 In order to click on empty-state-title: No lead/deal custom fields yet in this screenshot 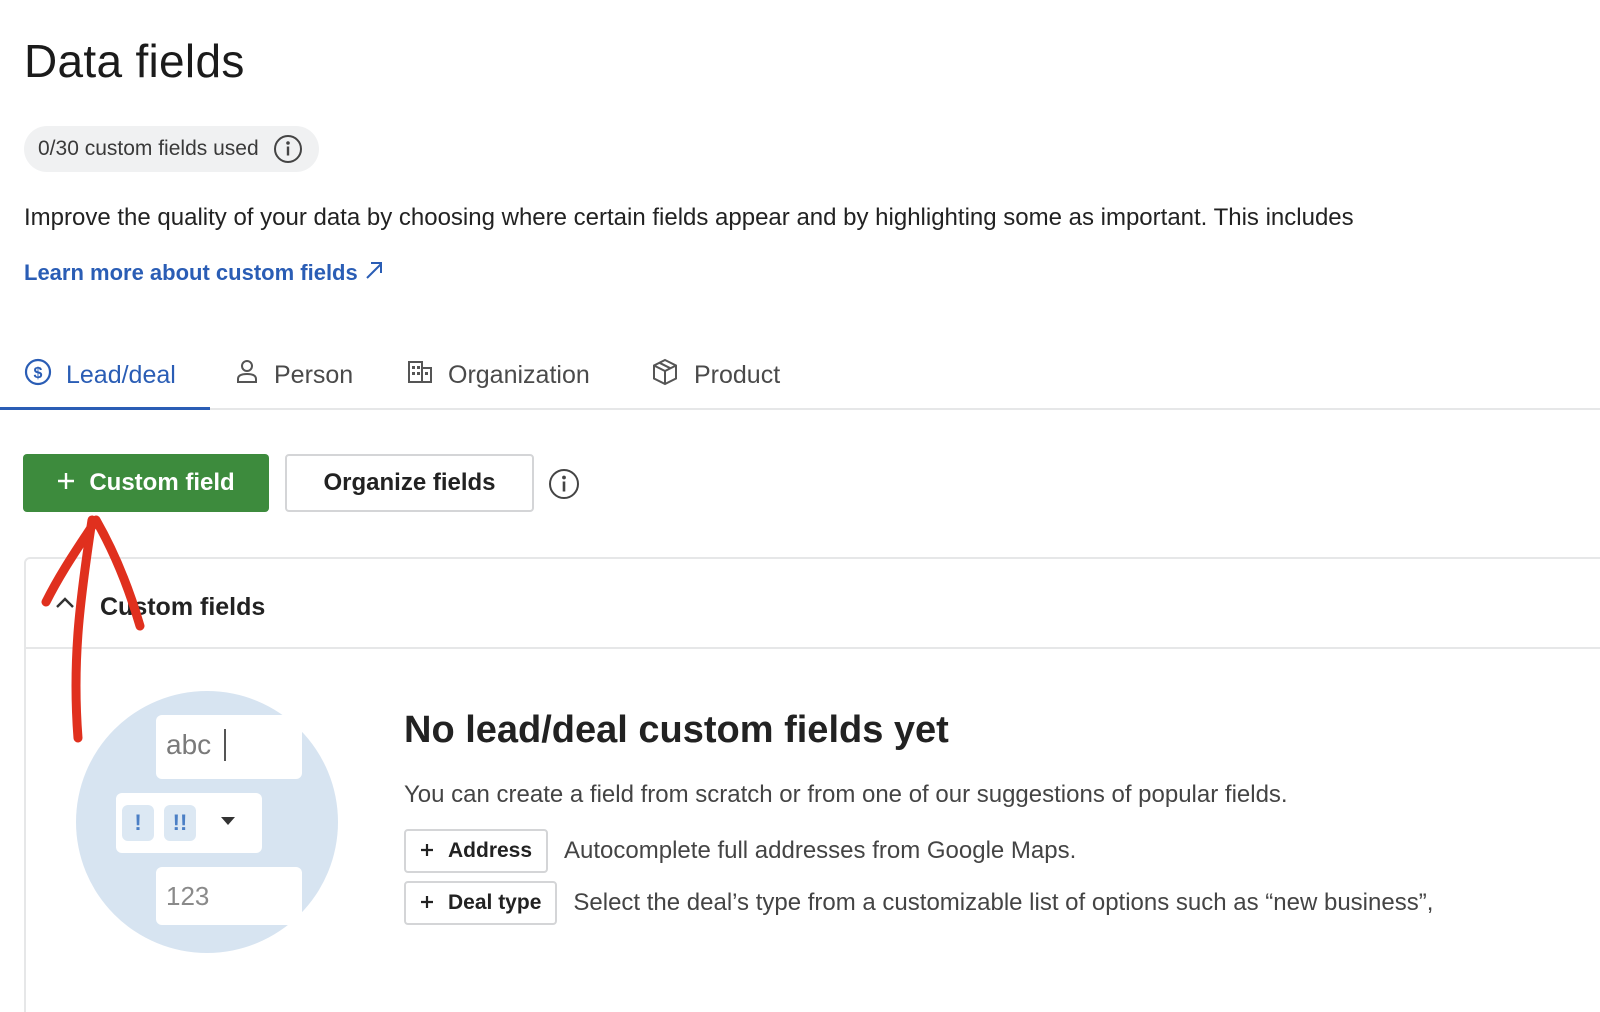, I will do `click(676, 730)`.